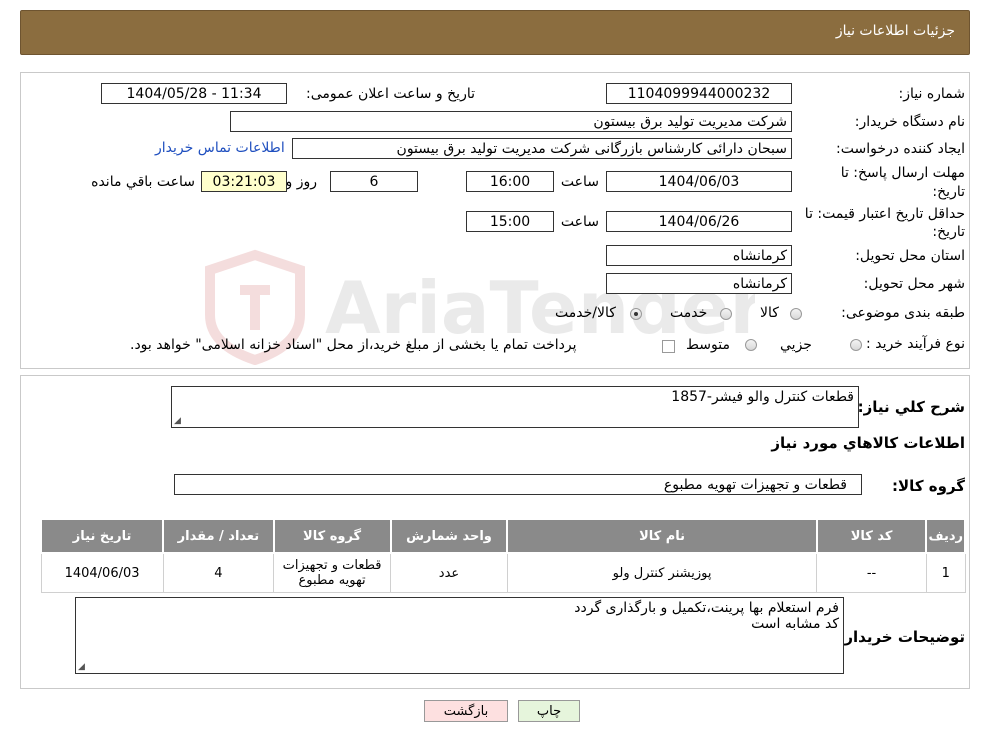  Describe the element at coordinates (901, 637) in the screenshot. I see `buyer-notes-label: توضیحات خریدار:` at that location.